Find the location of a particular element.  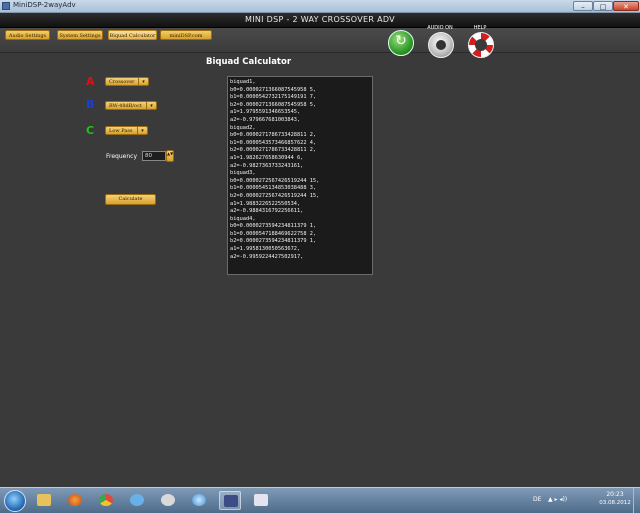

page-title: Biquad Calculator is located at coordinates (249, 62).